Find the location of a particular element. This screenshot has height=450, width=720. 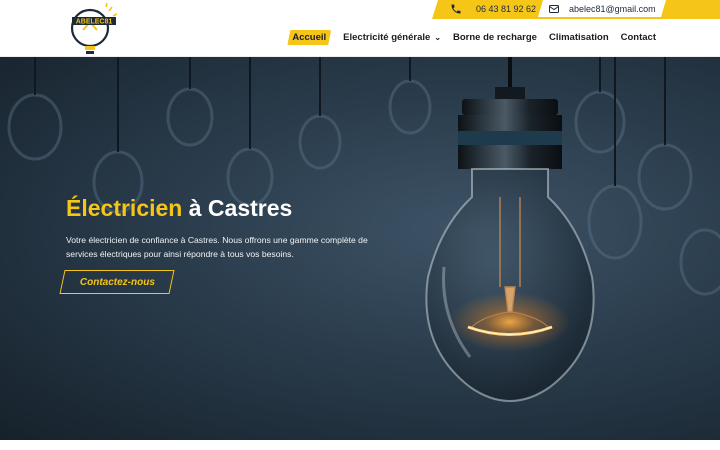

hero-title-rest: à Castres is located at coordinates (237, 208).